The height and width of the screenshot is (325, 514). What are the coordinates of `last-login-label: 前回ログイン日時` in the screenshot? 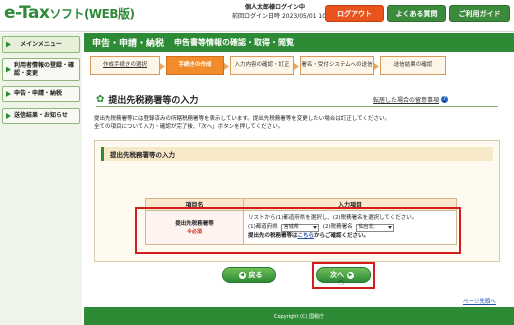 It's located at (256, 16).